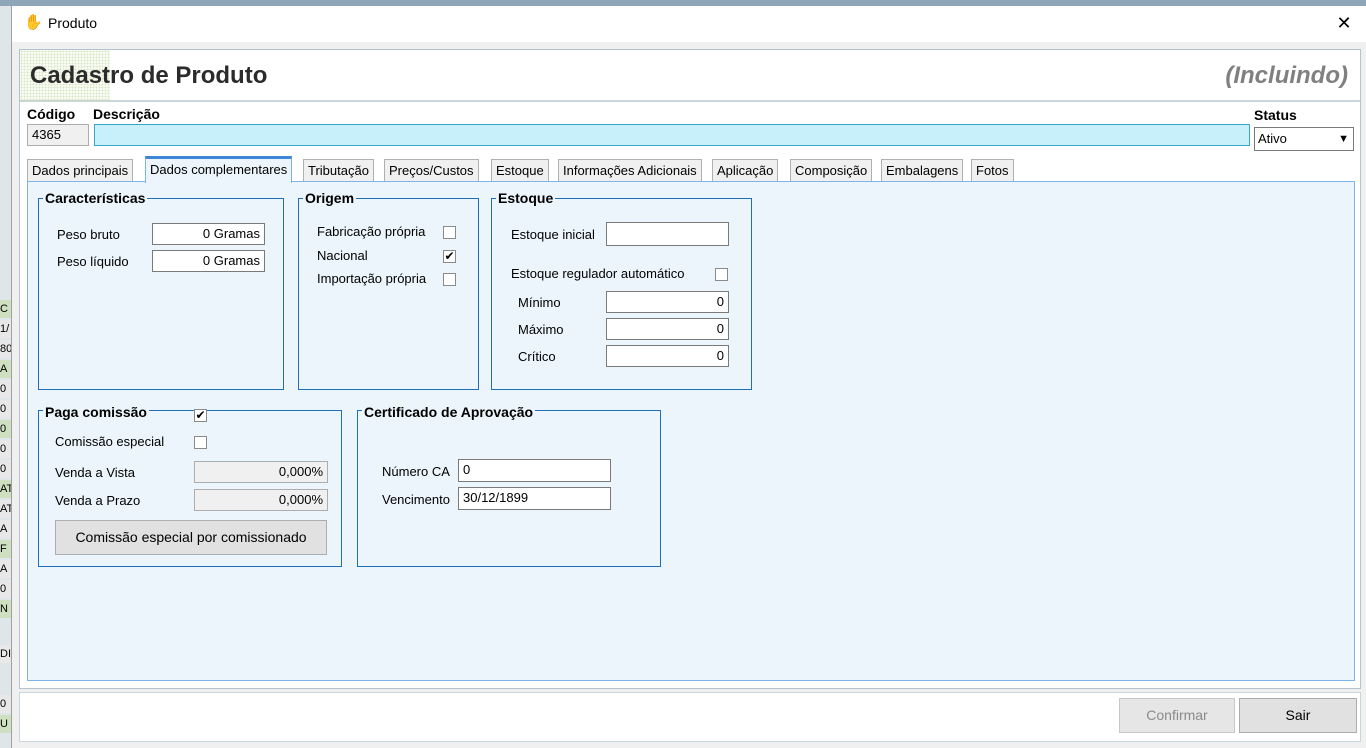 The width and height of the screenshot is (1366, 748). Describe the element at coordinates (372, 278) in the screenshot. I see `importacao-propria-label: Importação própria` at that location.